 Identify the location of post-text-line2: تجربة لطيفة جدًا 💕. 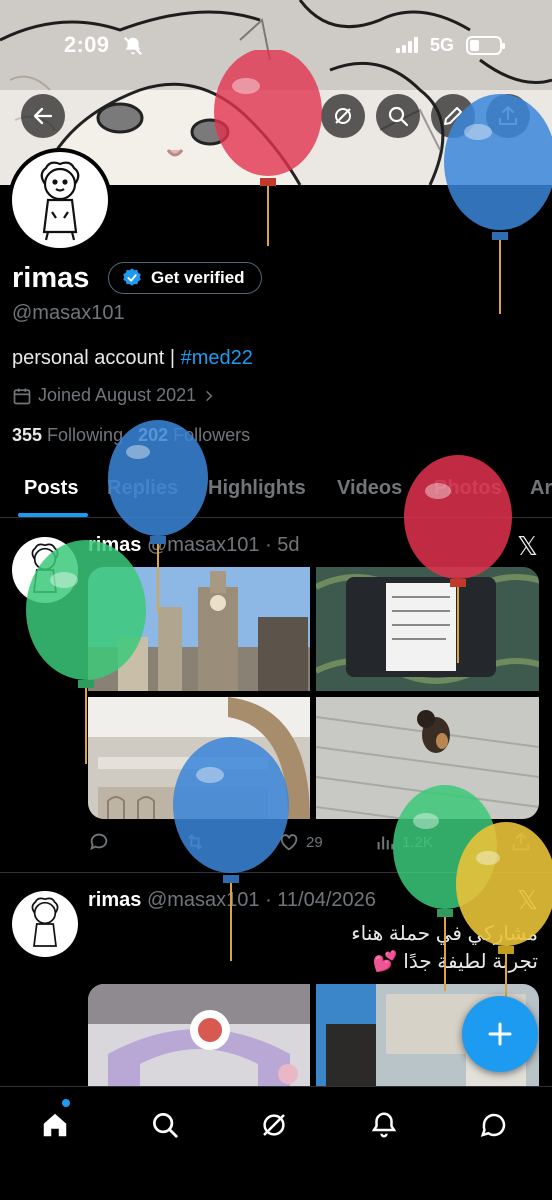
(455, 962).